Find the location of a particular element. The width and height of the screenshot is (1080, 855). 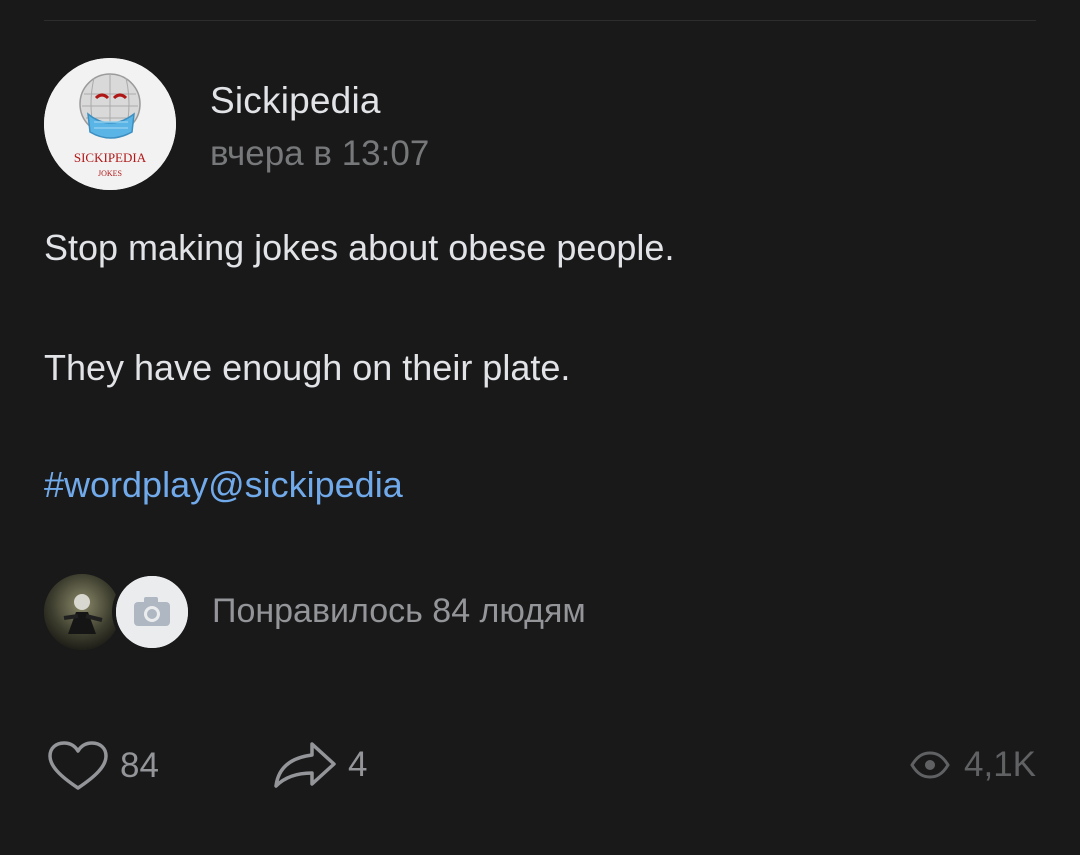

heart-icon is located at coordinates (78, 765).